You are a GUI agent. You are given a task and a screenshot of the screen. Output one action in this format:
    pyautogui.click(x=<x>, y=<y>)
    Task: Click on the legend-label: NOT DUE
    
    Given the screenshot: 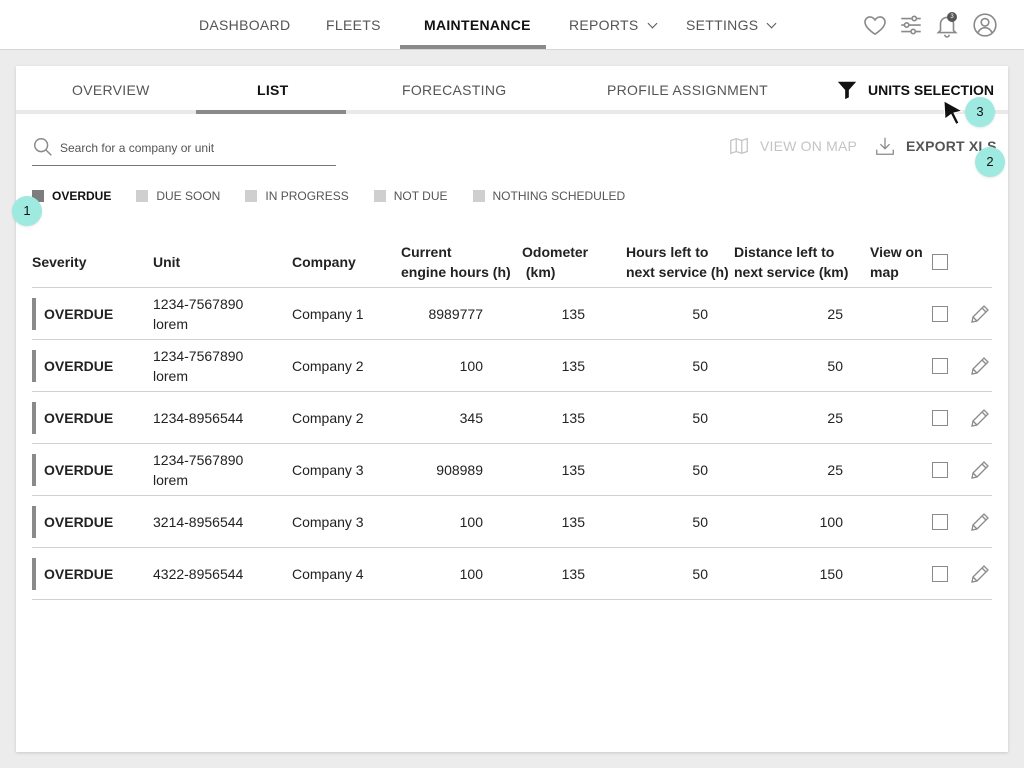 What is the action you would take?
    pyautogui.click(x=420, y=196)
    